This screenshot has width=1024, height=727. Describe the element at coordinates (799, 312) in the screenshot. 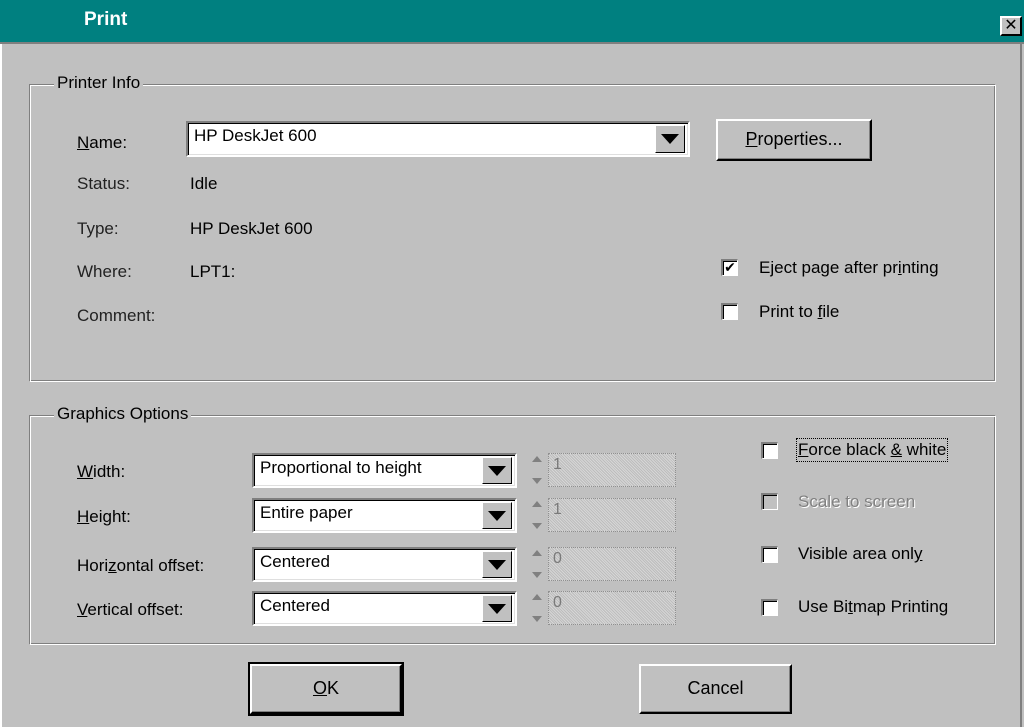

I see `print-to-file-label: Print to file` at that location.